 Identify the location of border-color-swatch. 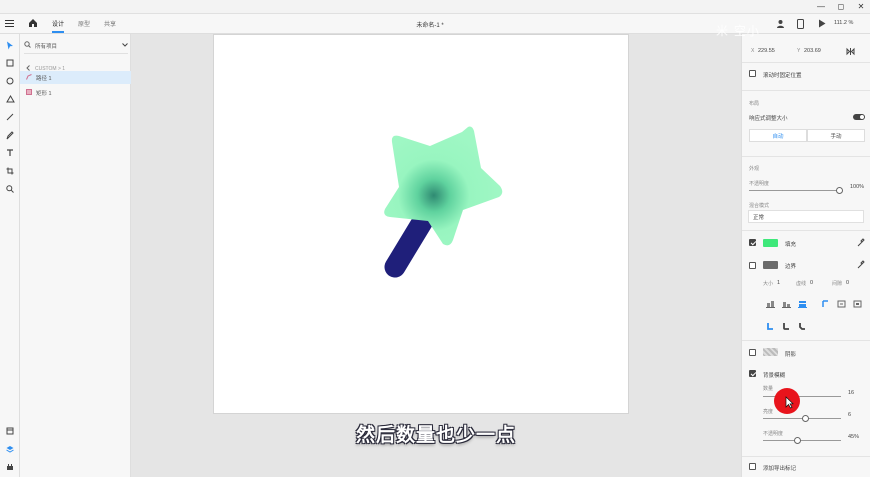
(770, 265).